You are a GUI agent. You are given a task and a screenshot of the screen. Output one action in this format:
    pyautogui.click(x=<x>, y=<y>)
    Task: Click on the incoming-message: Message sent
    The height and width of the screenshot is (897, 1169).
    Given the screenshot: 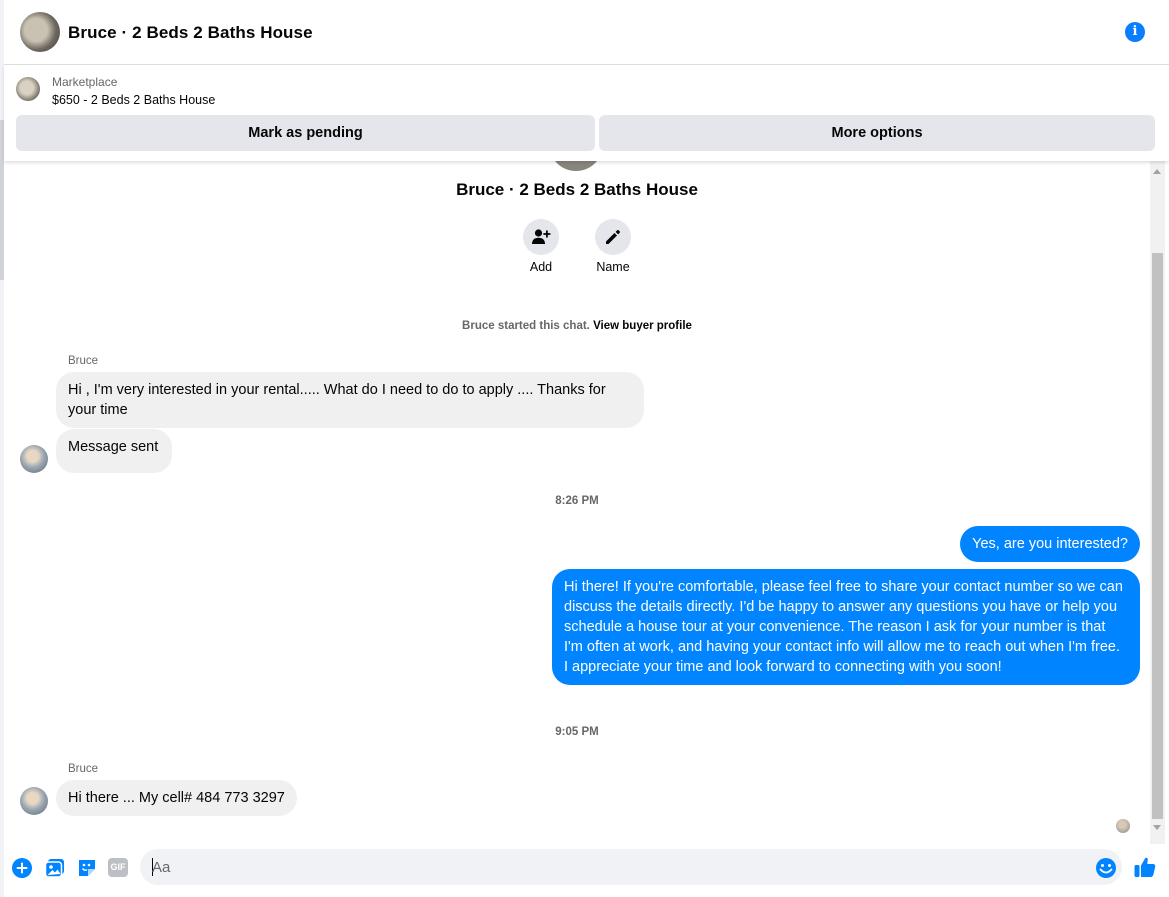 What is the action you would take?
    pyautogui.click(x=114, y=451)
    